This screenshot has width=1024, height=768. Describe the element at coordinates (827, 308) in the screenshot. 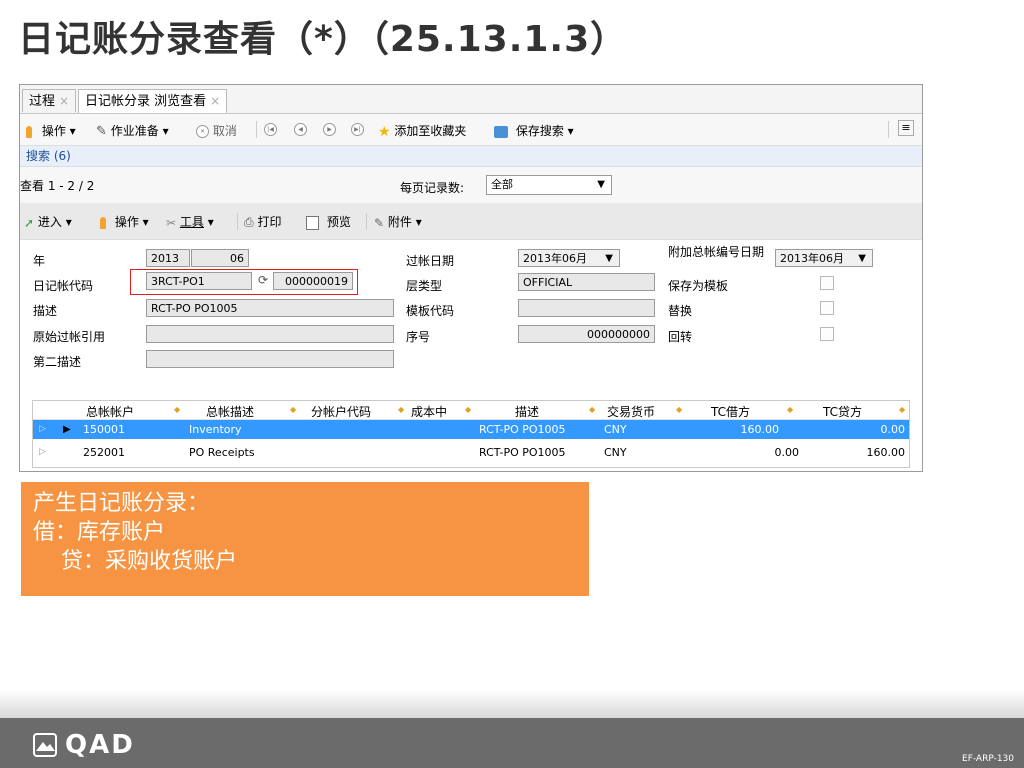

I see `replace-checkbox` at that location.